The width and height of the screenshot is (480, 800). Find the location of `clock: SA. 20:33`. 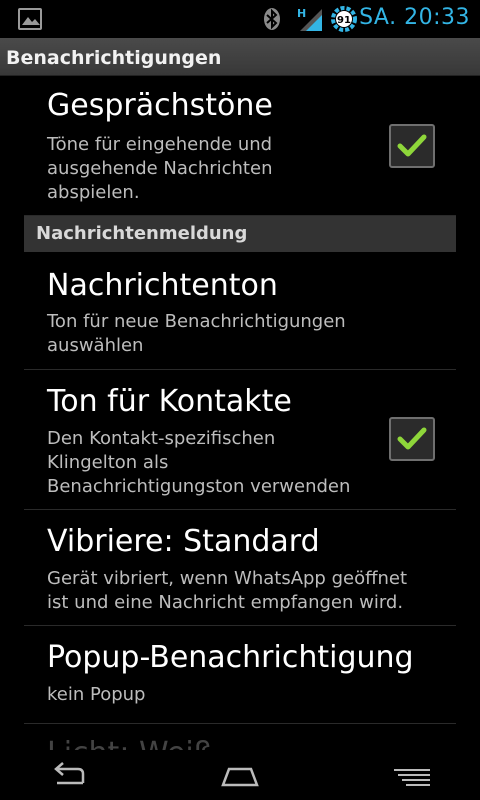

clock: SA. 20:33 is located at coordinates (414, 17).